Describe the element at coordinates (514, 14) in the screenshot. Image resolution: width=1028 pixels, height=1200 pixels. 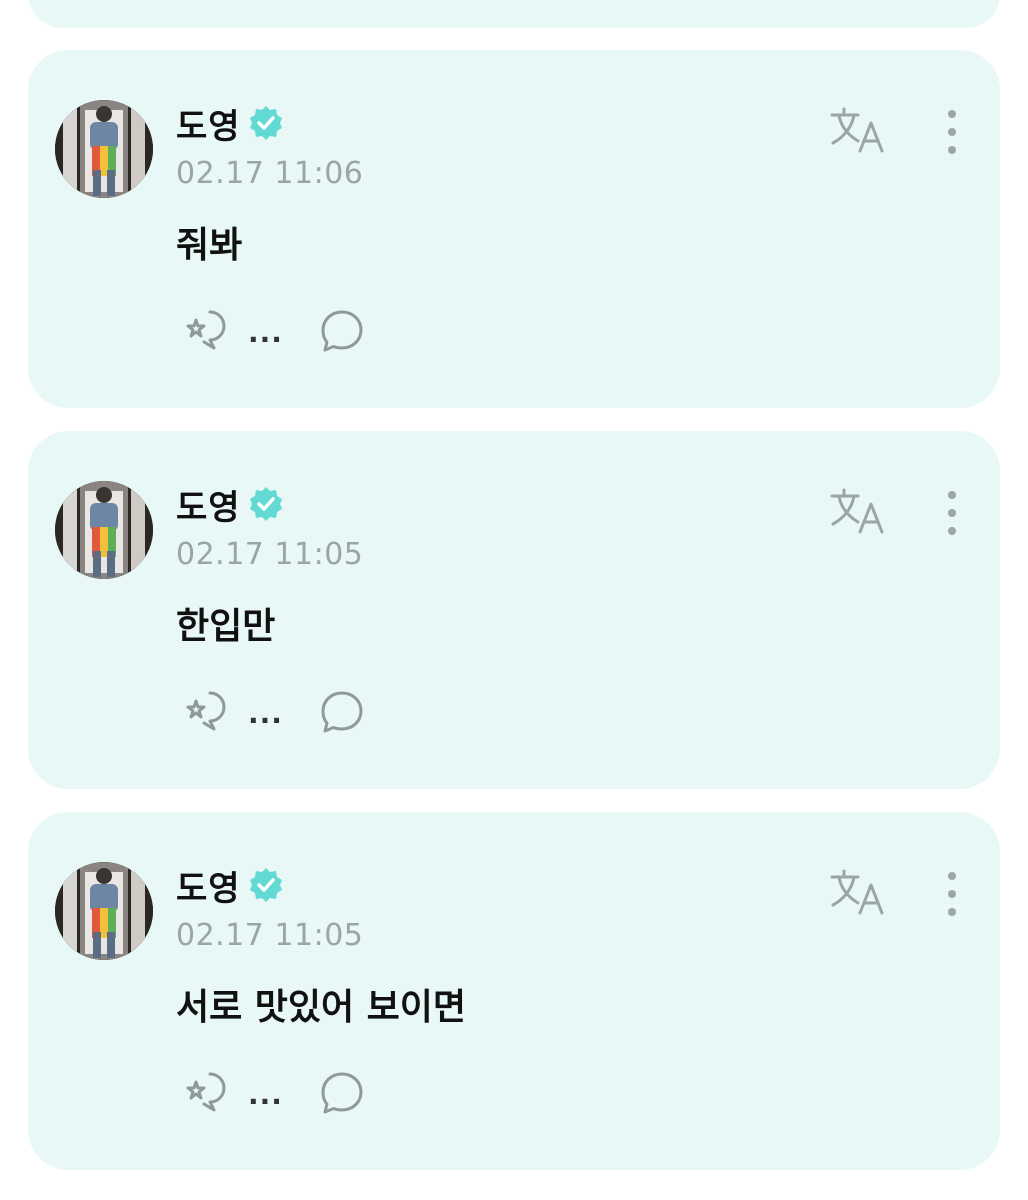
I see `post-card-partial` at that location.